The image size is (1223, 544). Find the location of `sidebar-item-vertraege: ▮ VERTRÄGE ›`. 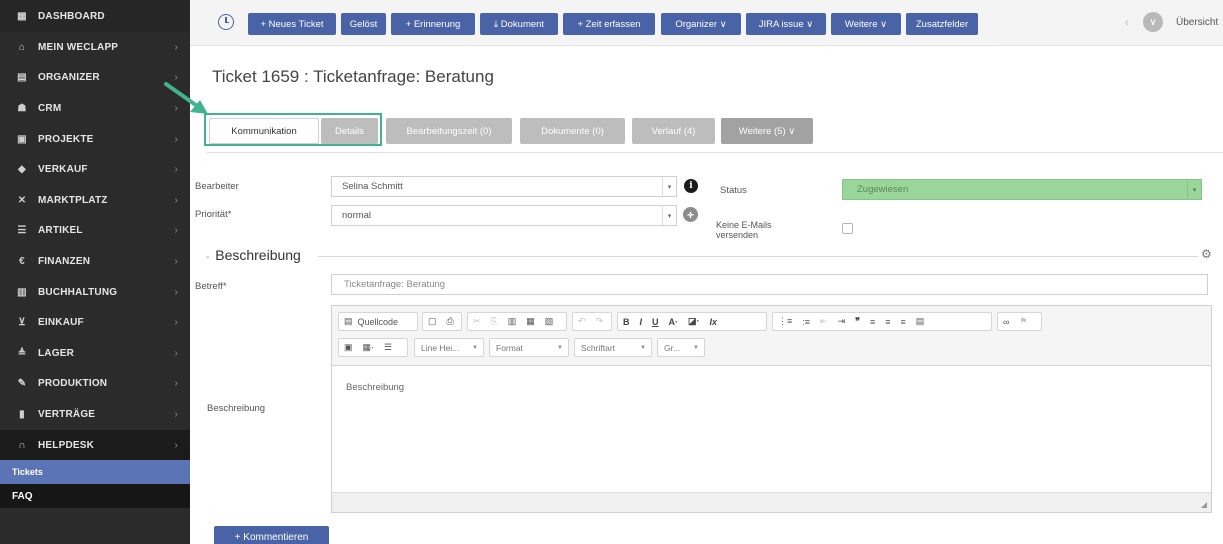

sidebar-item-vertraege: ▮ VERTRÄGE › is located at coordinates (95, 414).